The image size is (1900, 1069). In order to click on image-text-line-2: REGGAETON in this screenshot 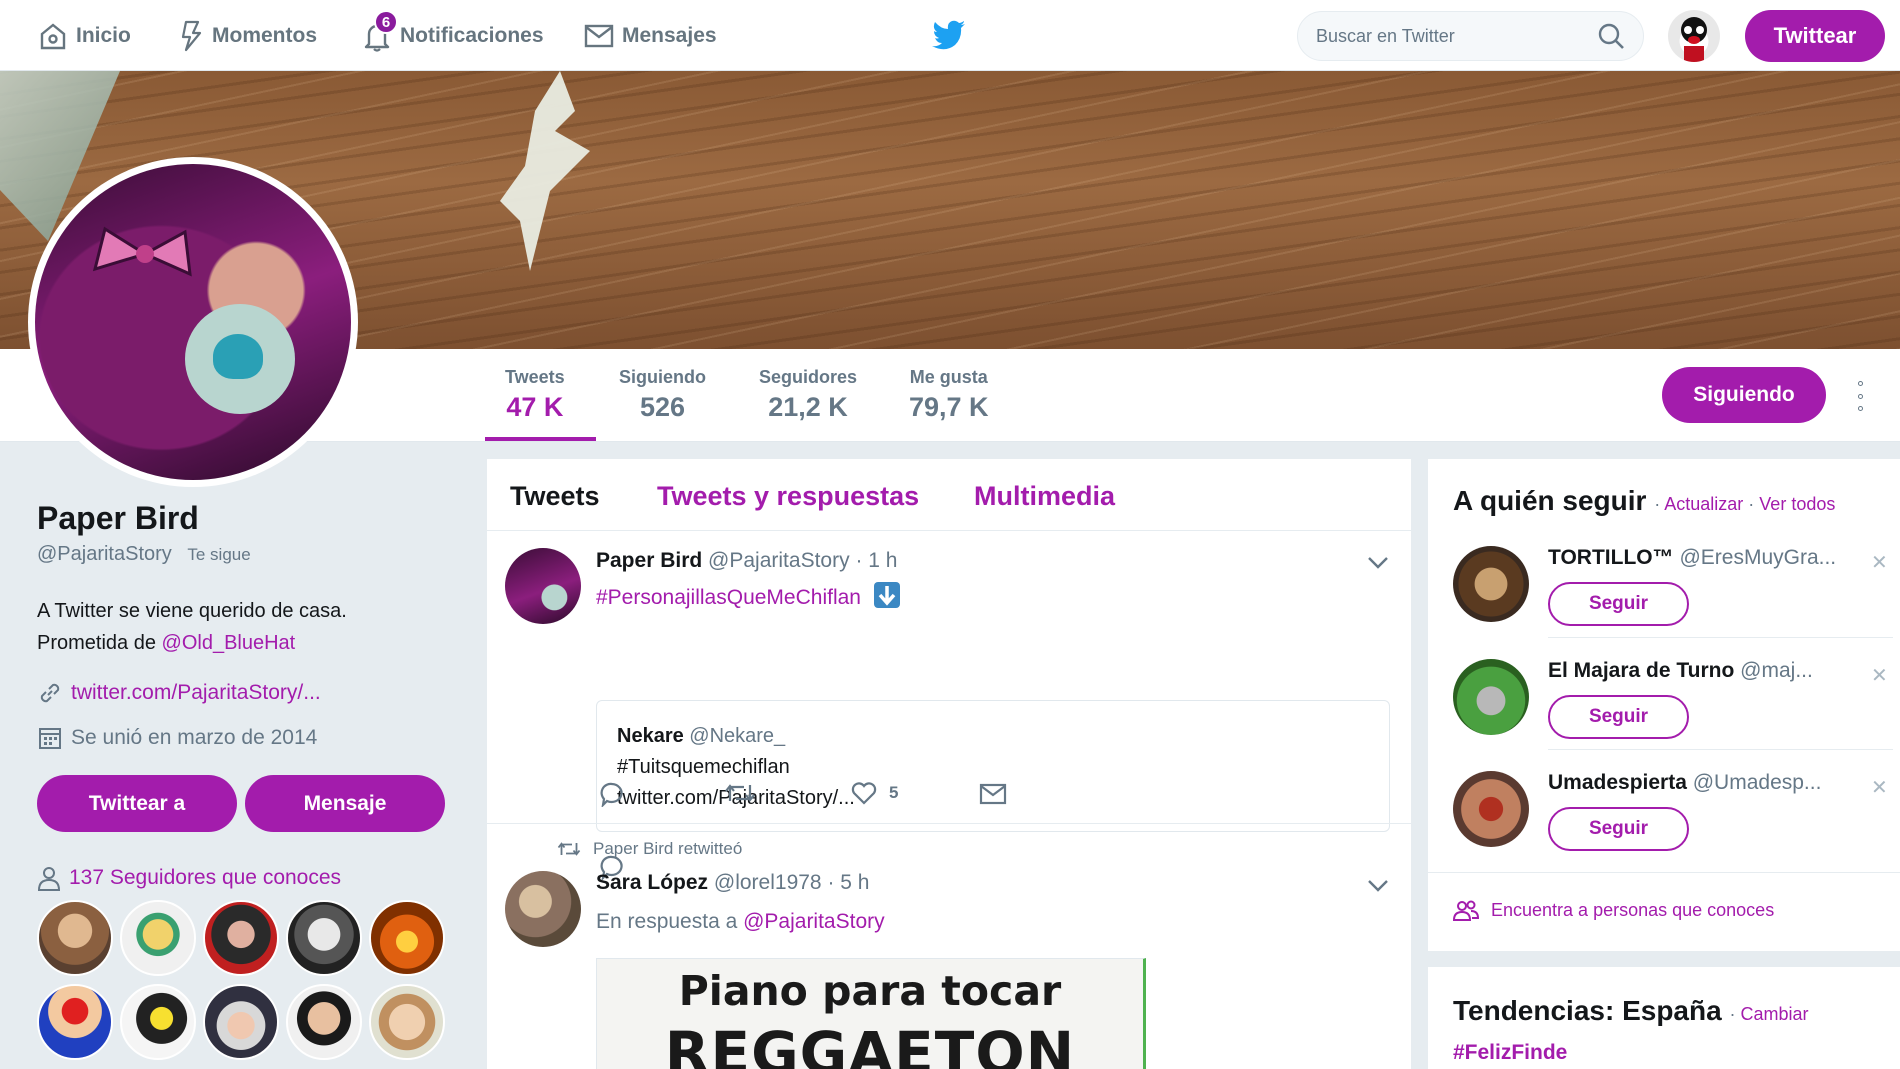, I will do `click(870, 1044)`.